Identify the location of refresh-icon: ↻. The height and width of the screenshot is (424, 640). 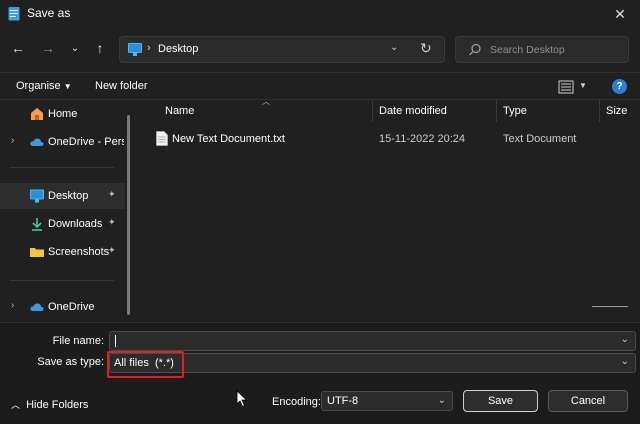
(426, 48).